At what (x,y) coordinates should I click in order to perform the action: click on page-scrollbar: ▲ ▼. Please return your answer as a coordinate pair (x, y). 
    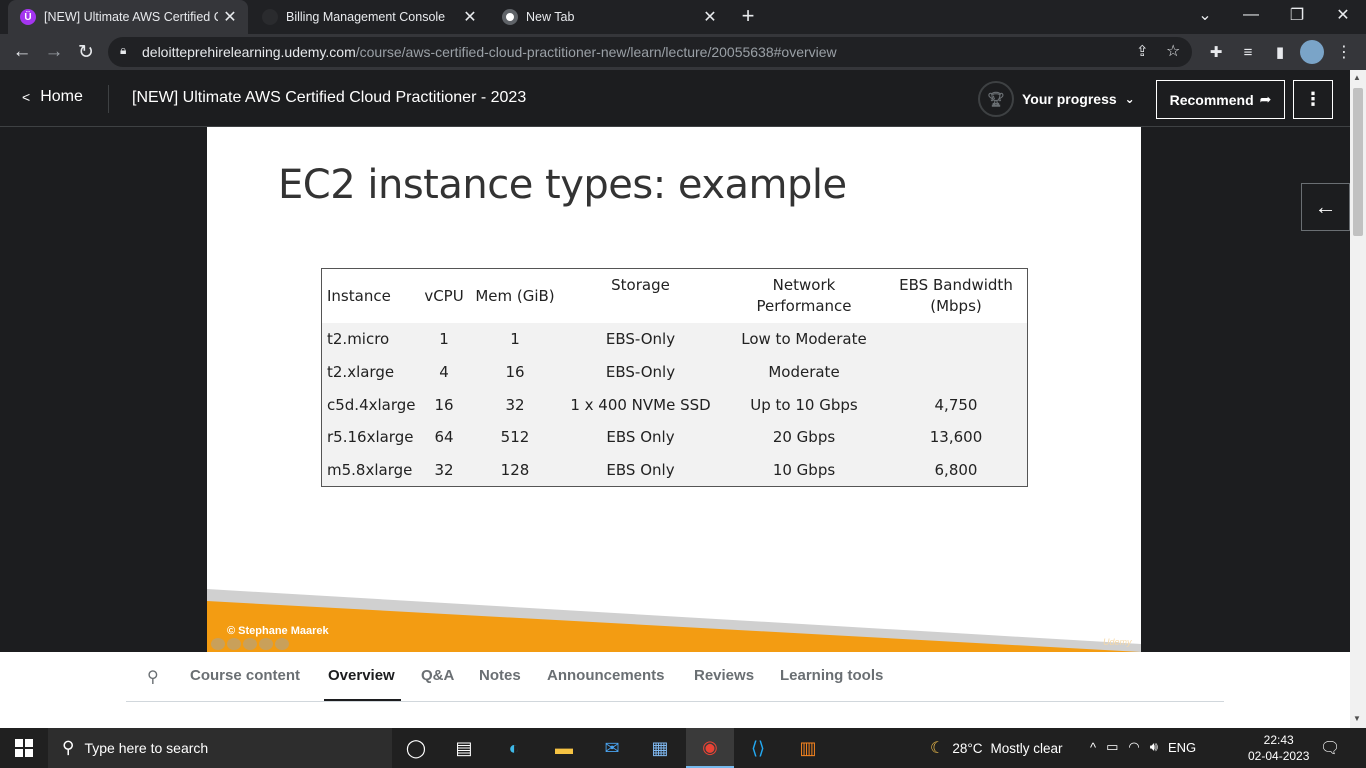
    Looking at the image, I should click on (1358, 399).